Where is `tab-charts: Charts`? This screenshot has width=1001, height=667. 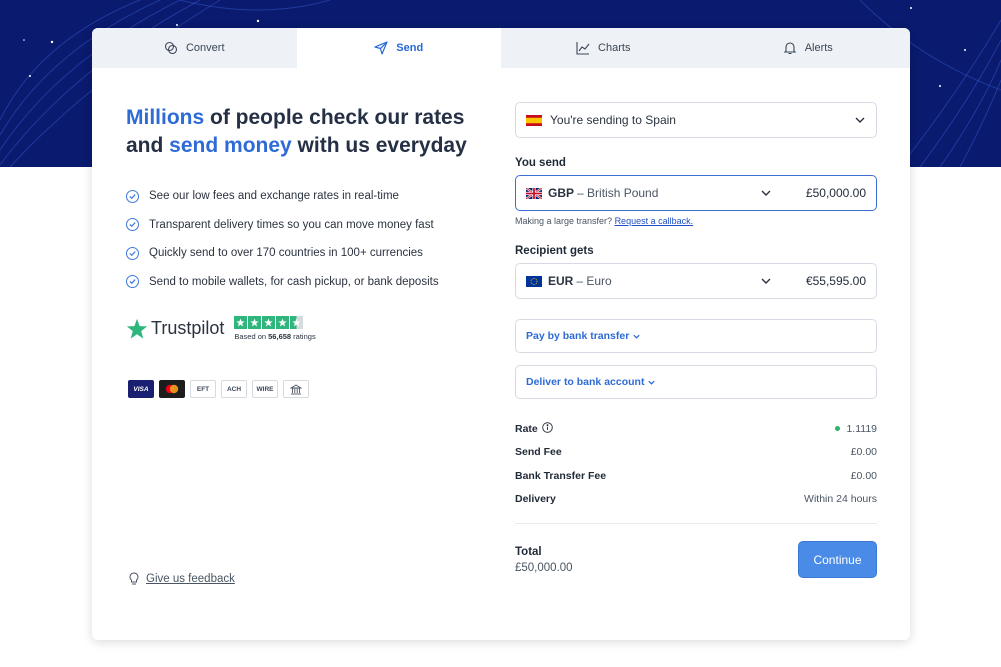 tab-charts: Charts is located at coordinates (603, 48).